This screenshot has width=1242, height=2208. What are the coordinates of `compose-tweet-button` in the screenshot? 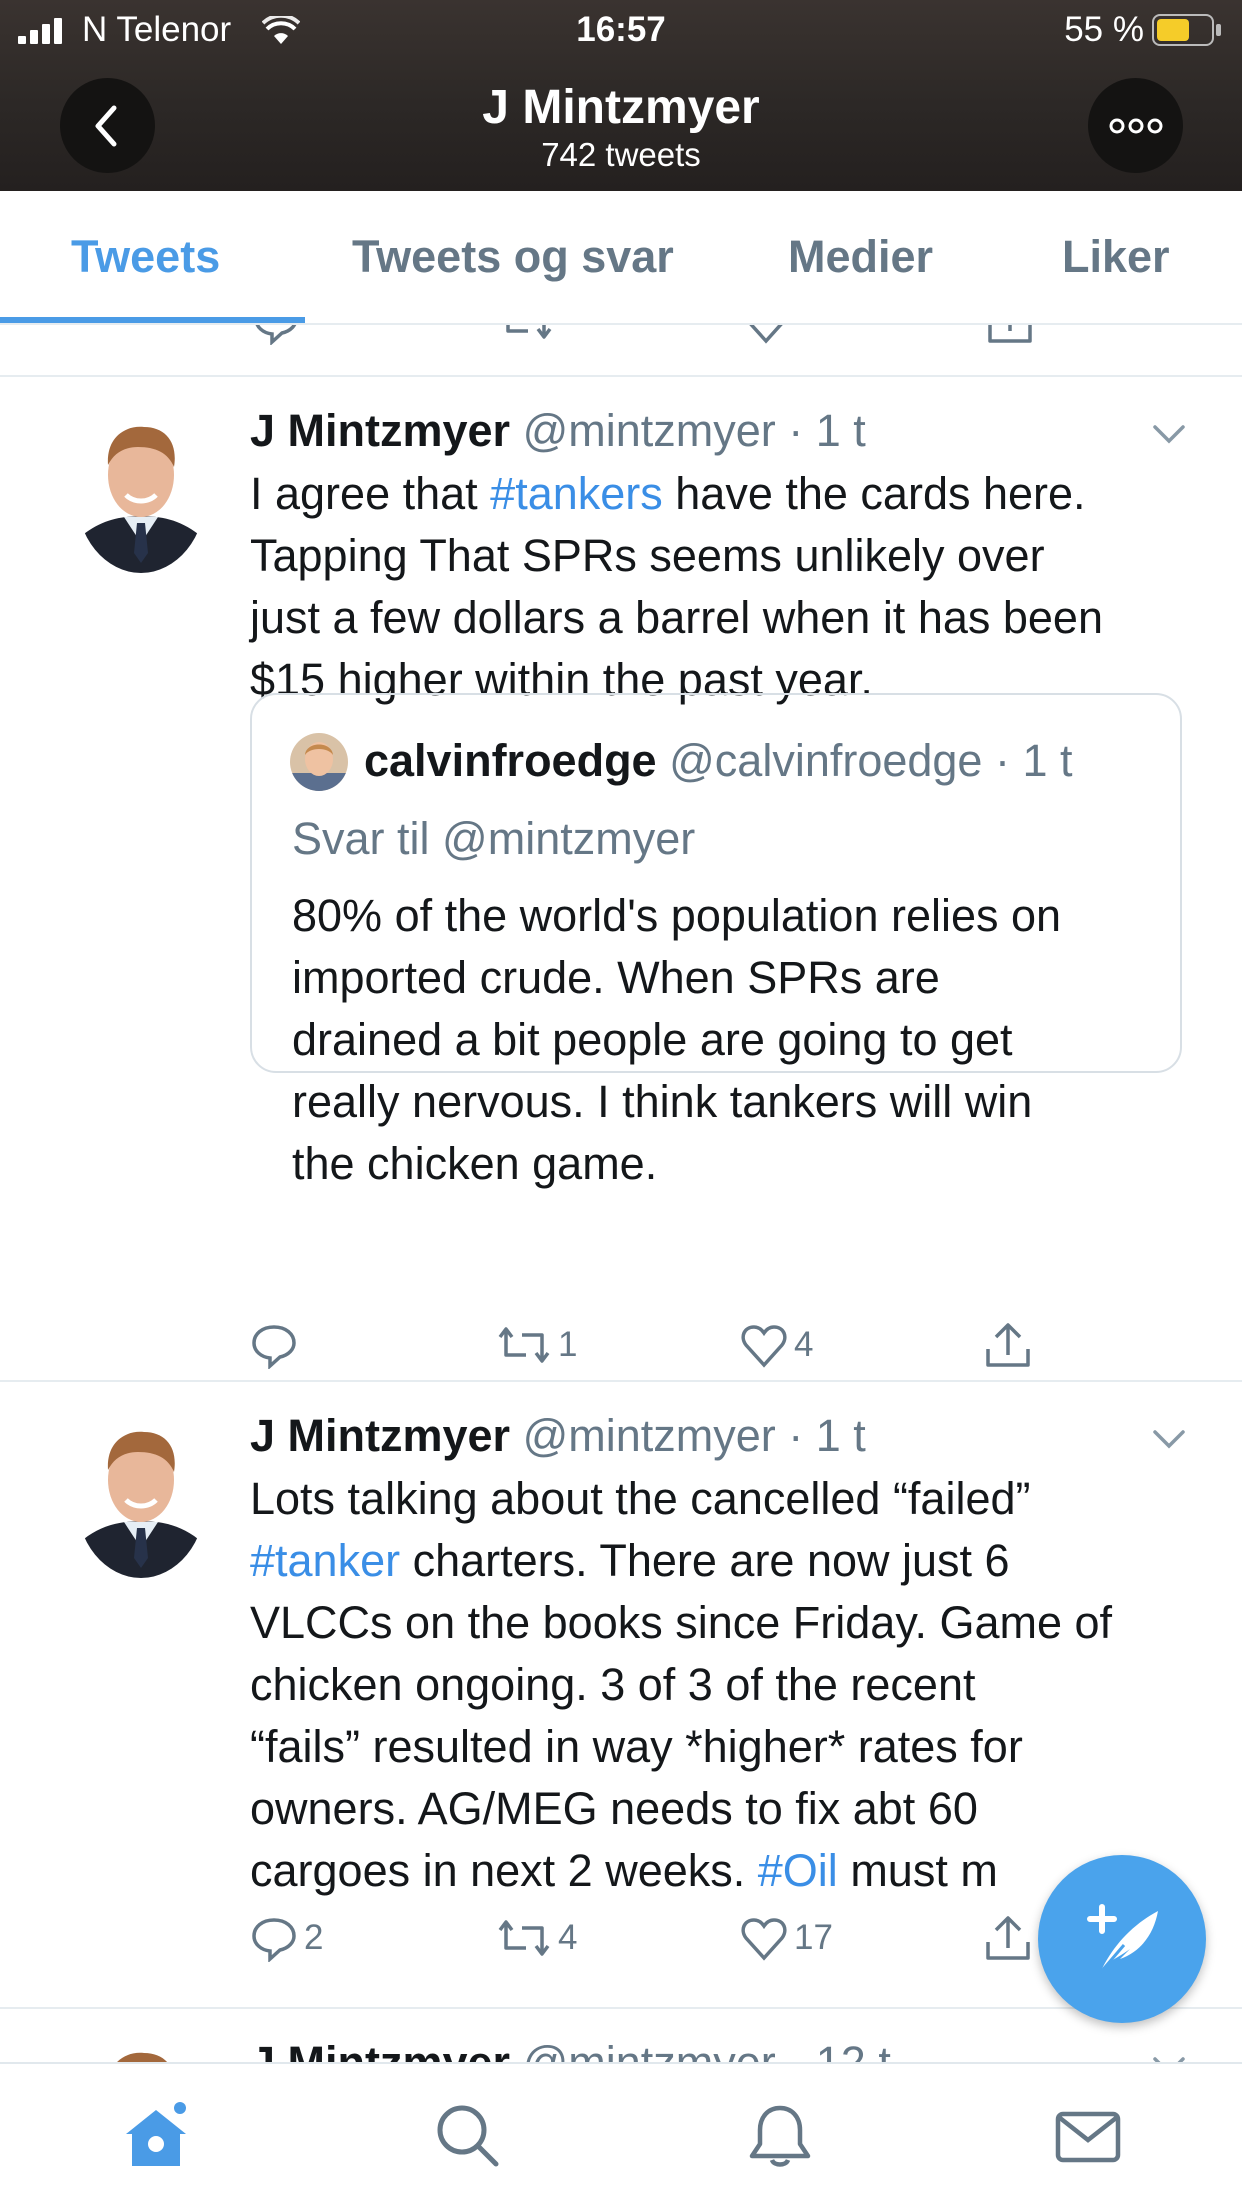 It's located at (1122, 1939).